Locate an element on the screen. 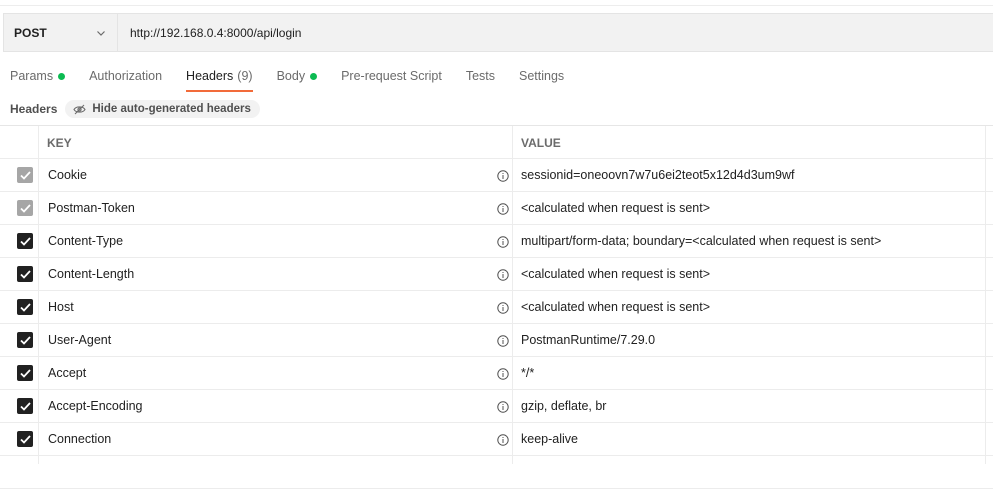  tab-label: Headers is located at coordinates (210, 76).